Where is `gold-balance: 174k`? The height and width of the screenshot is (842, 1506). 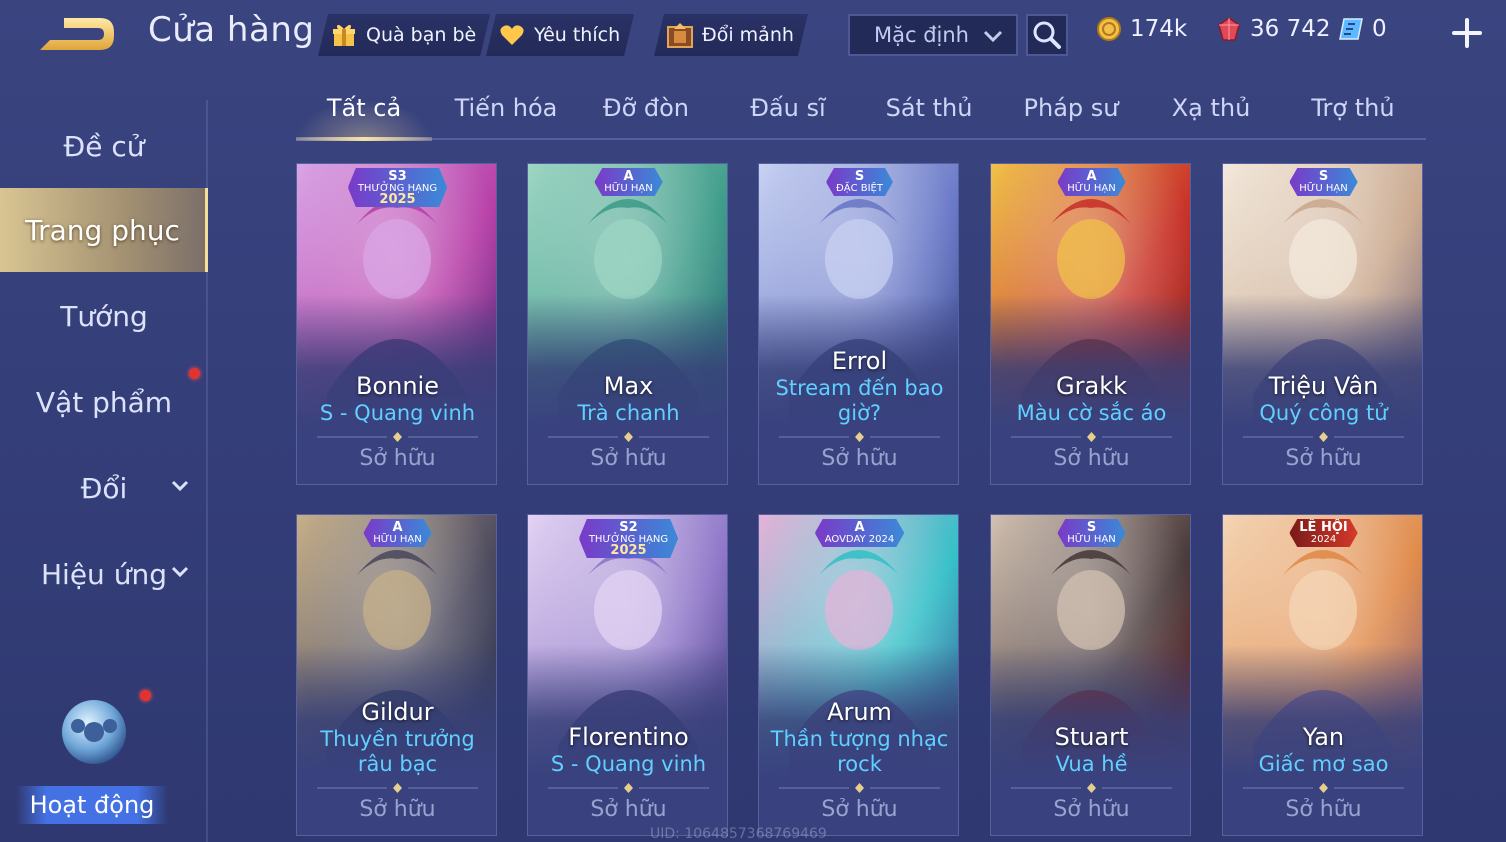 gold-balance: 174k is located at coordinates (1141, 29).